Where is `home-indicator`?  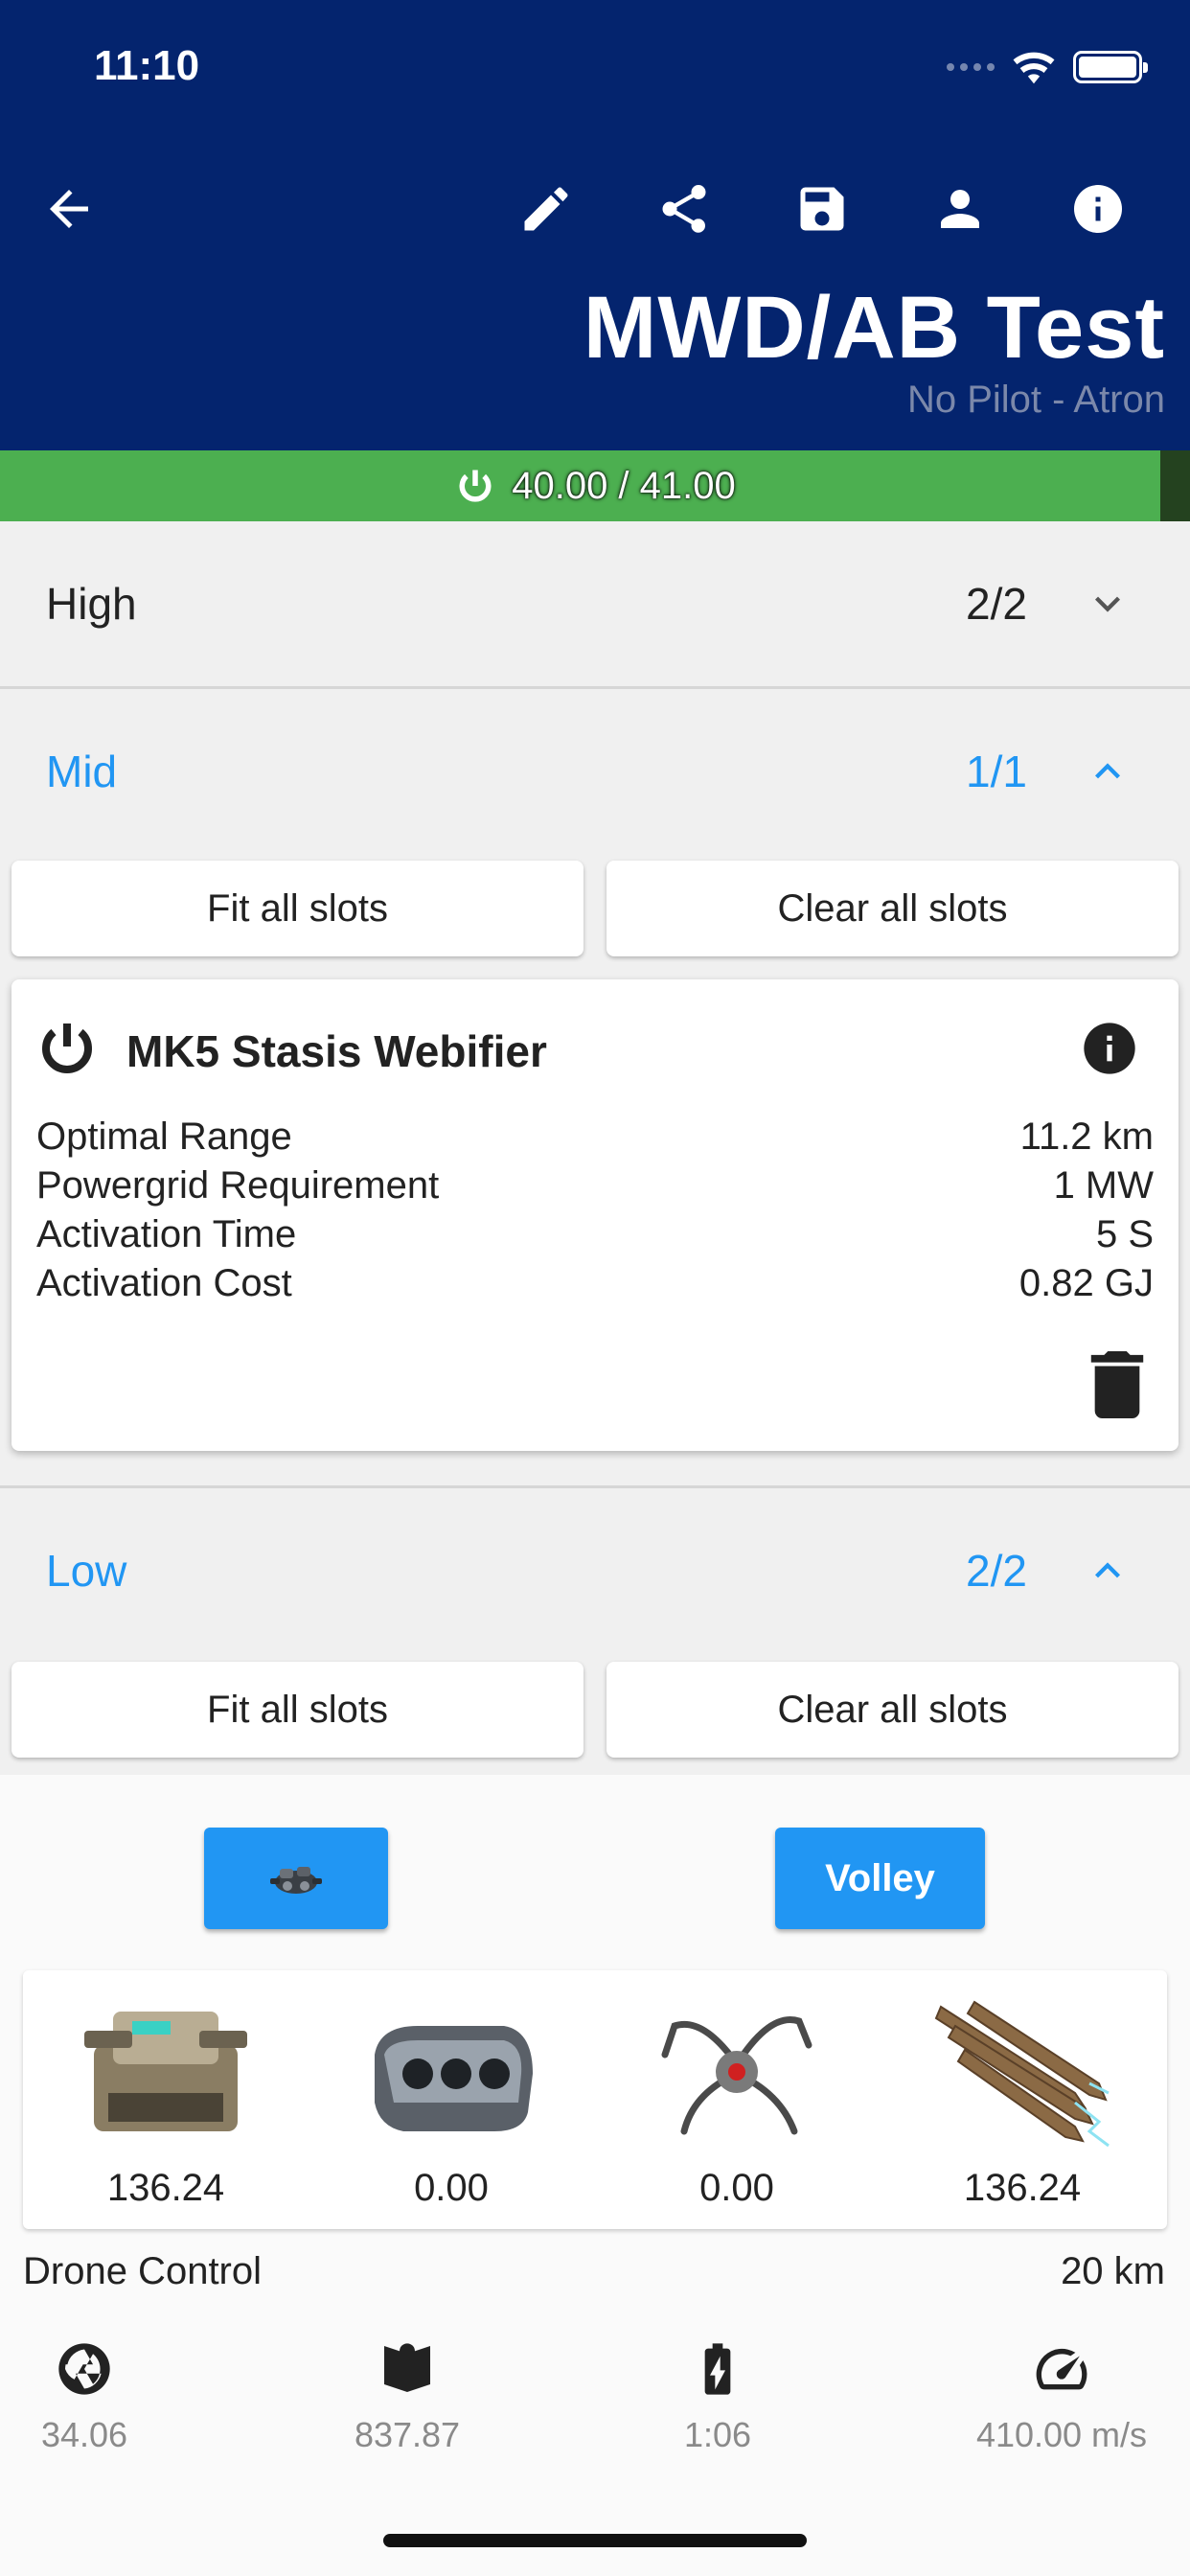 home-indicator is located at coordinates (595, 2540).